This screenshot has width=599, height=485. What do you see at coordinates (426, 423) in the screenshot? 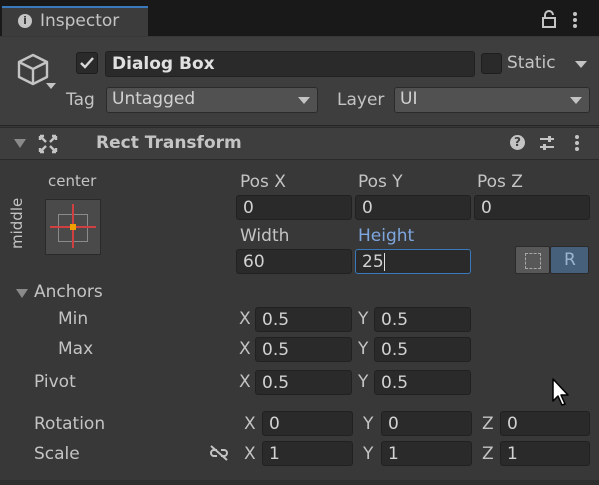
I see `rotation-y-field: 0` at bounding box center [426, 423].